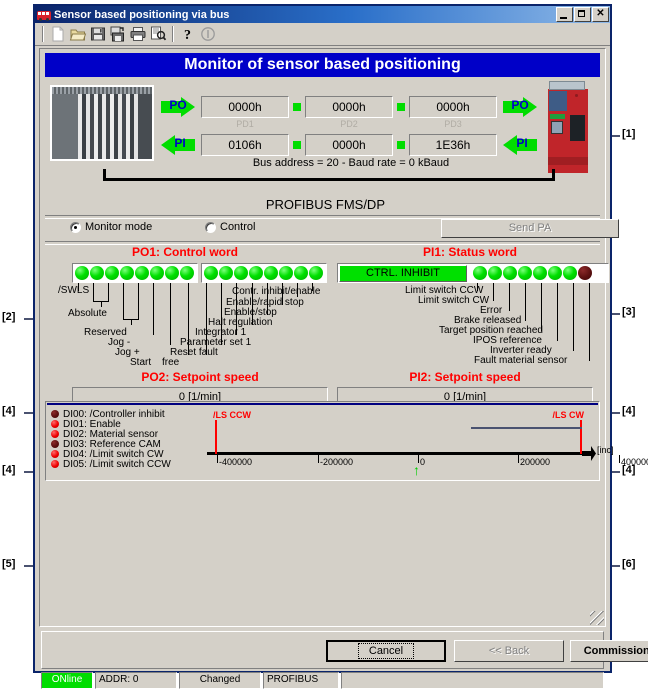 This screenshot has width=648, height=689. What do you see at coordinates (44, 15) in the screenshot?
I see `bus-icon` at bounding box center [44, 15].